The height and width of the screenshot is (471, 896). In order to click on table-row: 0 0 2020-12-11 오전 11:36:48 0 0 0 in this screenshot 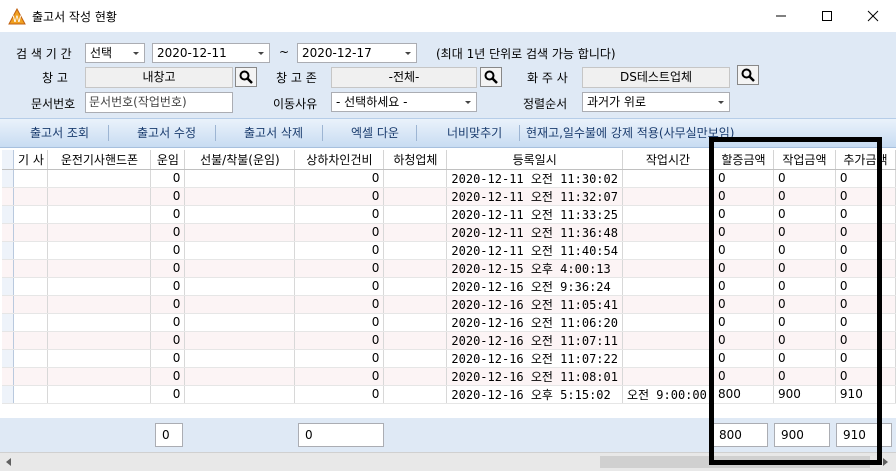, I will do `click(449, 232)`.